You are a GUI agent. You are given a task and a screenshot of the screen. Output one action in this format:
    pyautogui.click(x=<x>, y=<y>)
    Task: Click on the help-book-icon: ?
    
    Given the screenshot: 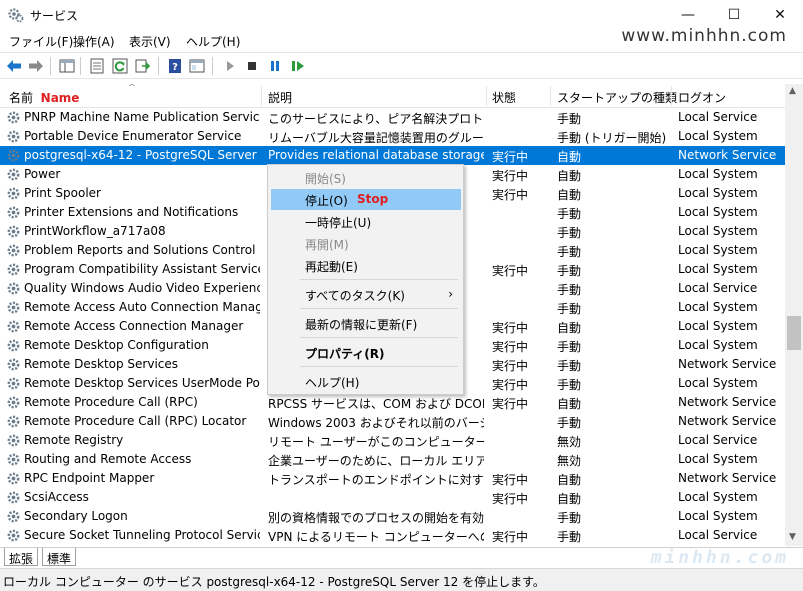 What is the action you would take?
    pyautogui.click(x=175, y=66)
    